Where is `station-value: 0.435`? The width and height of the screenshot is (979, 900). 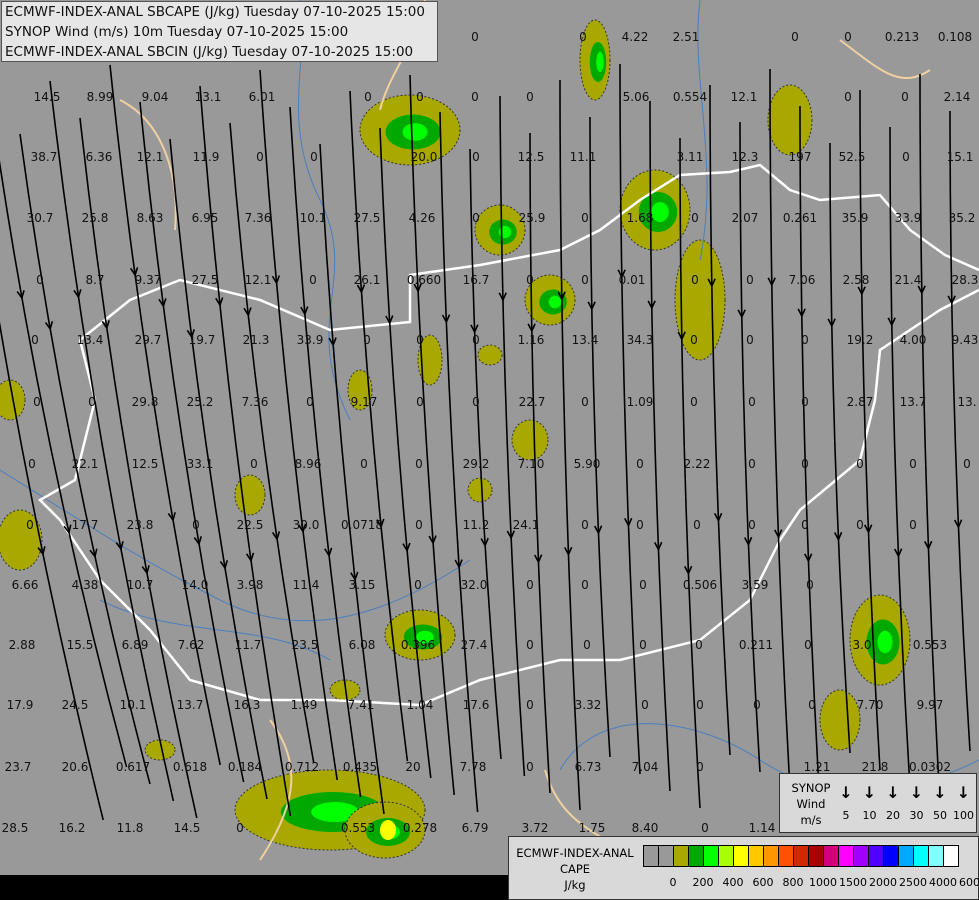 station-value: 0.435 is located at coordinates (360, 767).